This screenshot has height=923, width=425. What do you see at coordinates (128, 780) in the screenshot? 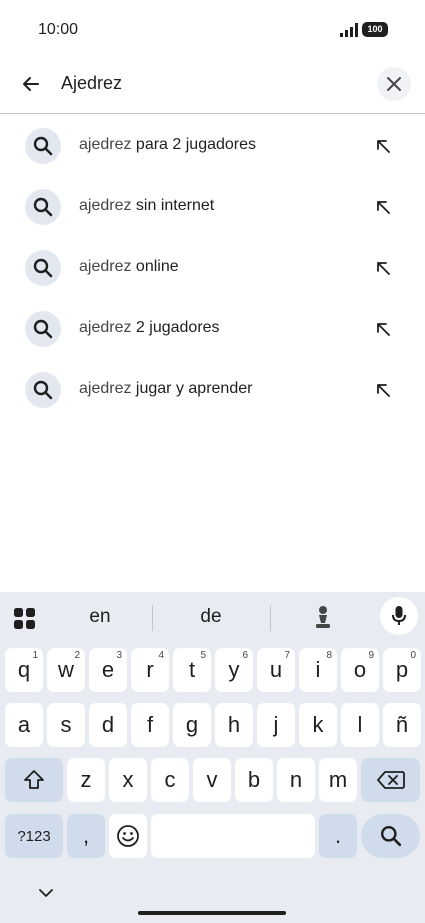
I see `key-x: x` at bounding box center [128, 780].